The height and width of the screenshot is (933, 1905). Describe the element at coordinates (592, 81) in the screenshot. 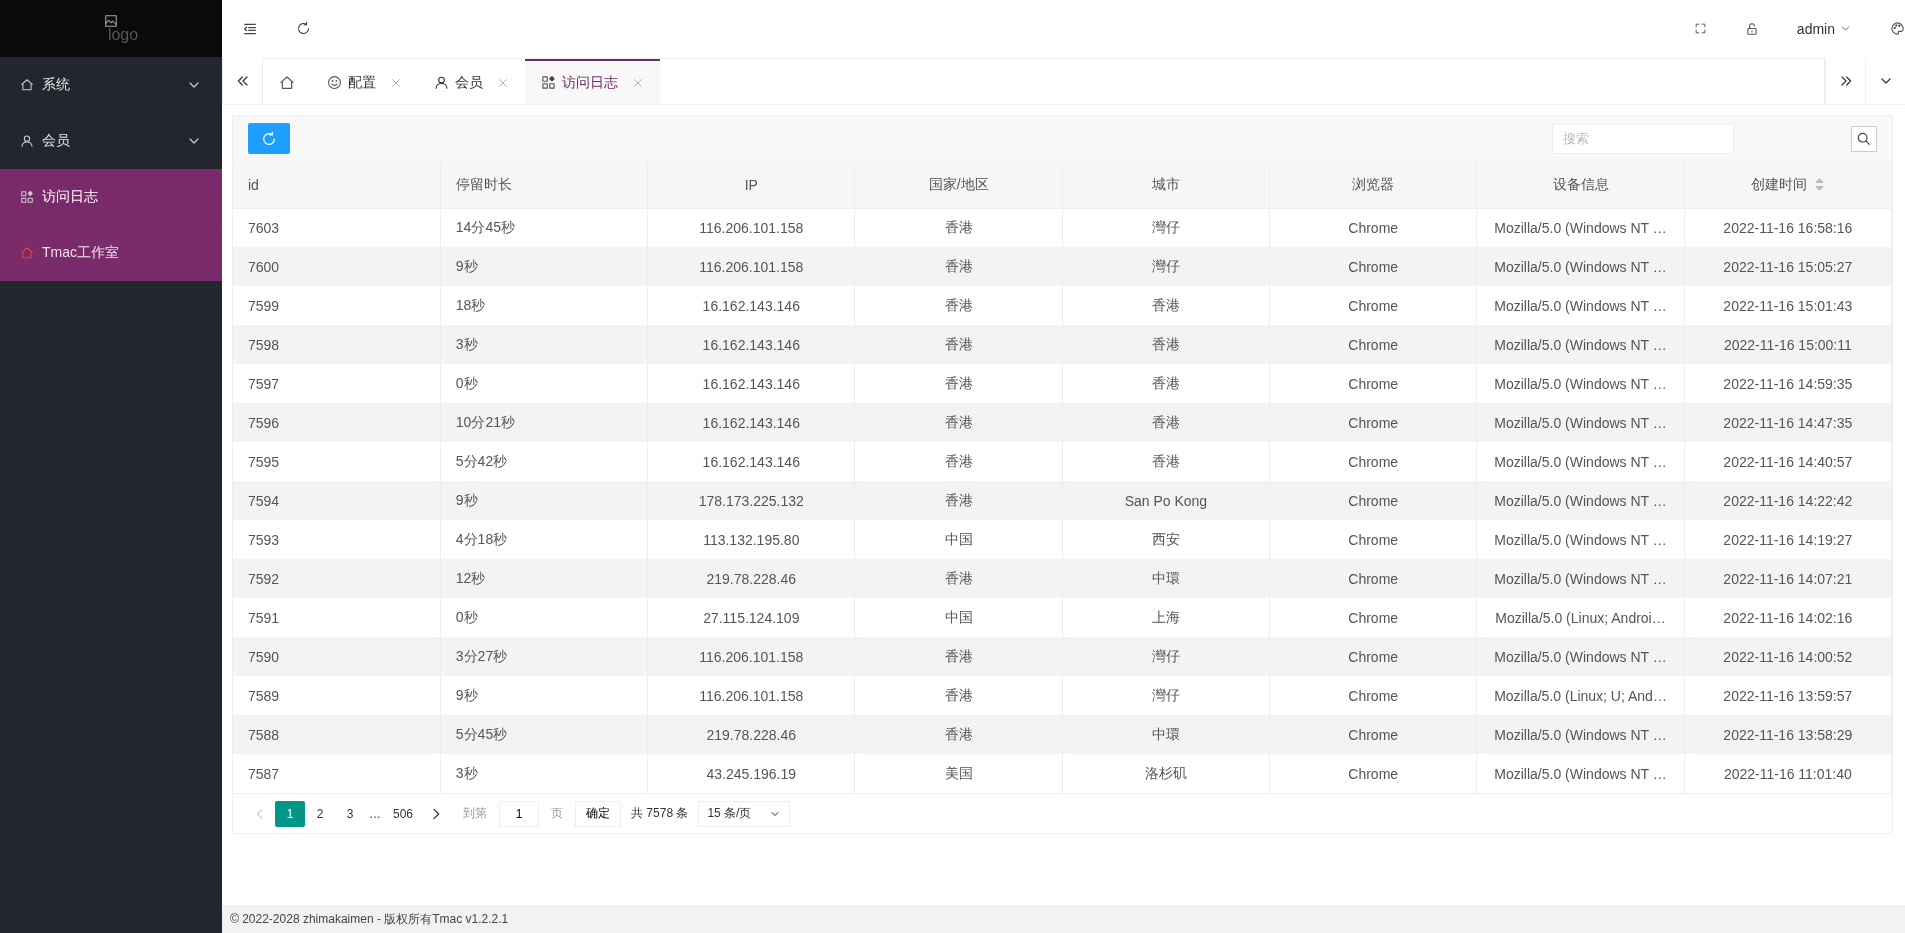

I see `tab: 访问日志` at that location.